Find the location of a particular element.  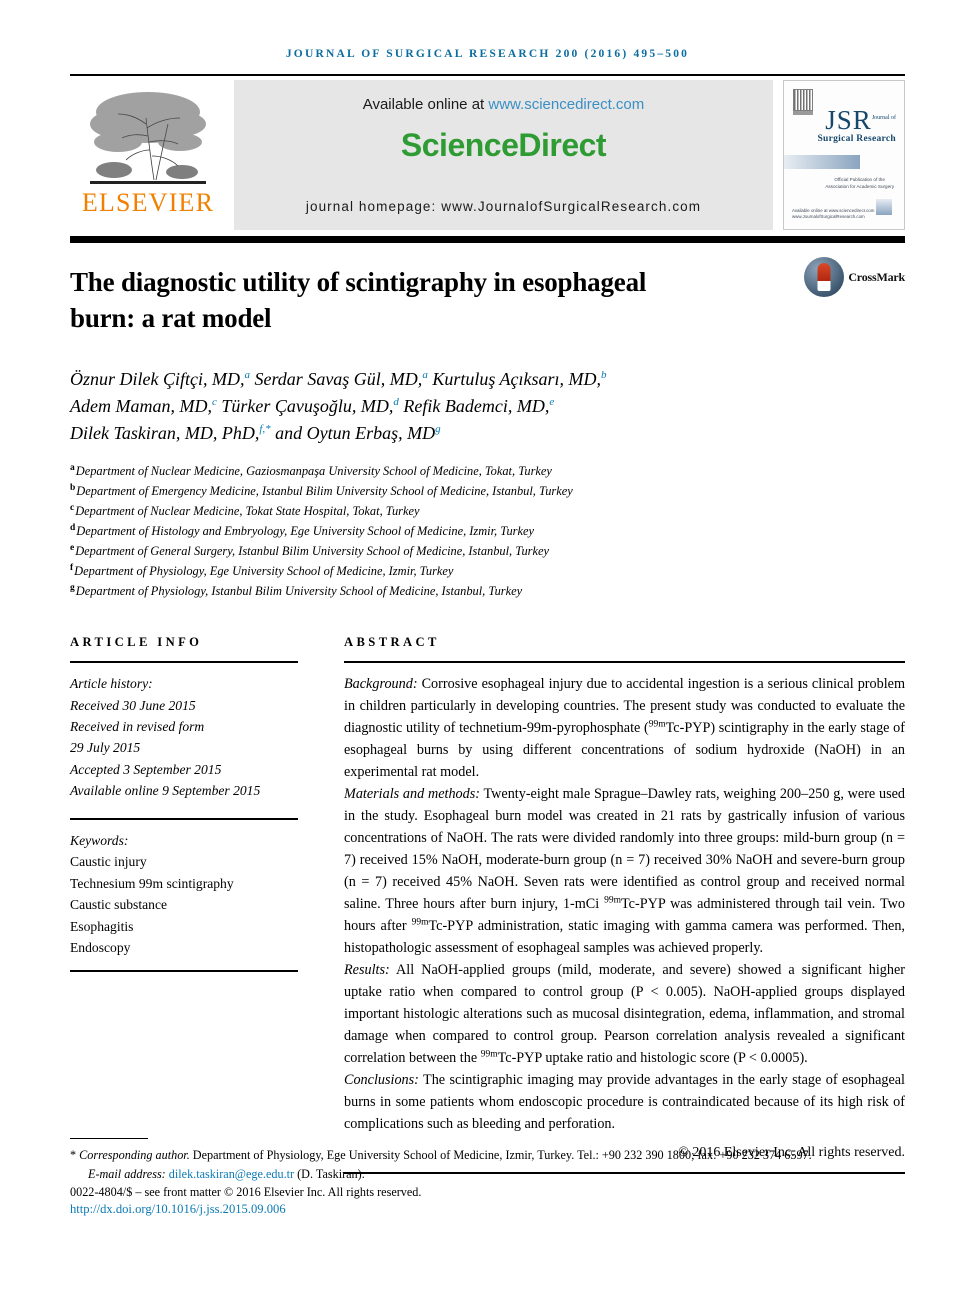

abstract-section-label: Materials and methods: is located at coordinates (412, 794).